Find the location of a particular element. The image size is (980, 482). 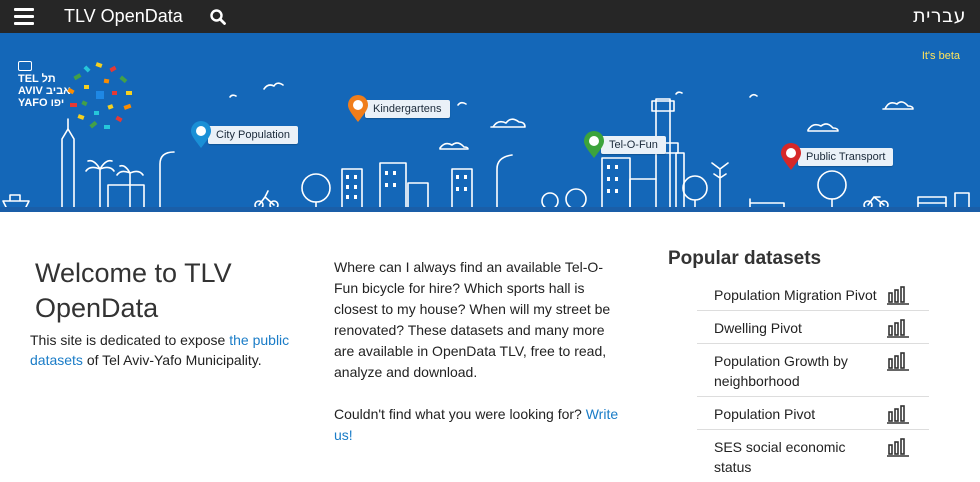

dataset-item: Population Pivot is located at coordinates (813, 413).